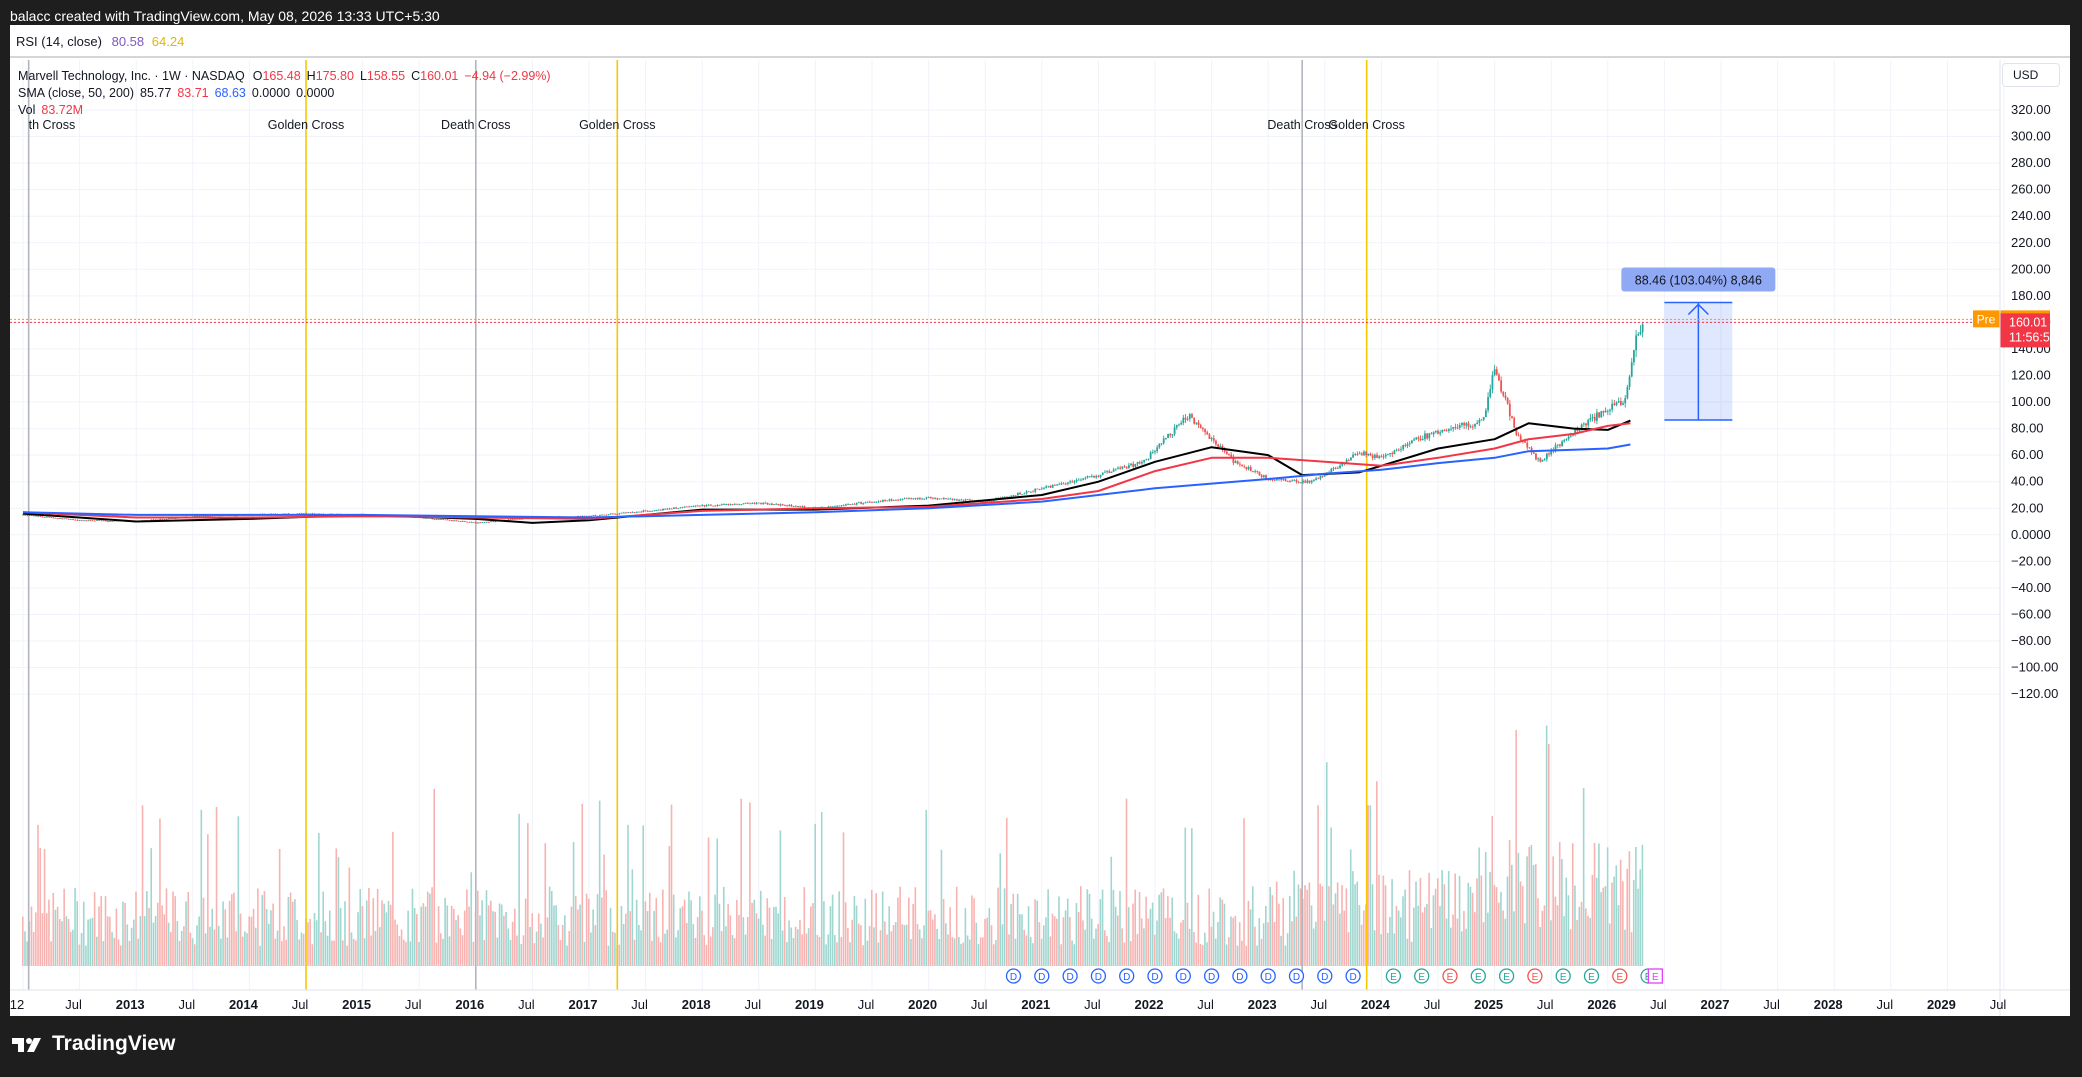 Image resolution: width=2082 pixels, height=1077 pixels. Describe the element at coordinates (131, 76) in the screenshot. I see `symbol-title: Marvell Technology, Inc. · 1W · NASDAQ` at that location.